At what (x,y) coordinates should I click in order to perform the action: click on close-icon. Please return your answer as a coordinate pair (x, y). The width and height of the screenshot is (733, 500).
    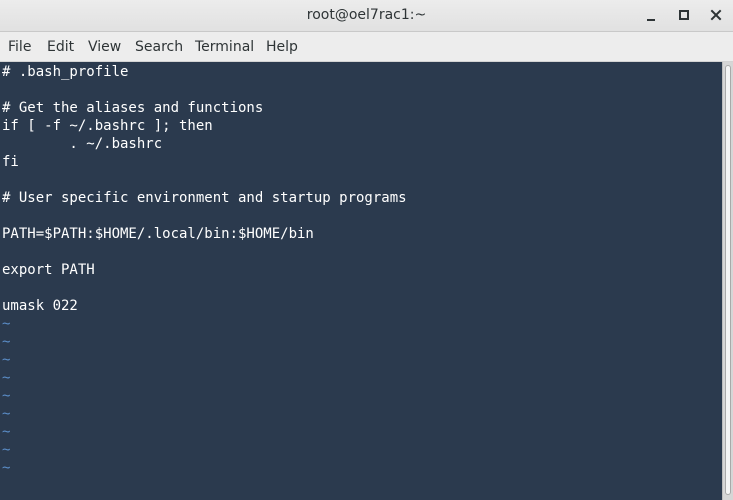
    Looking at the image, I should click on (716, 15).